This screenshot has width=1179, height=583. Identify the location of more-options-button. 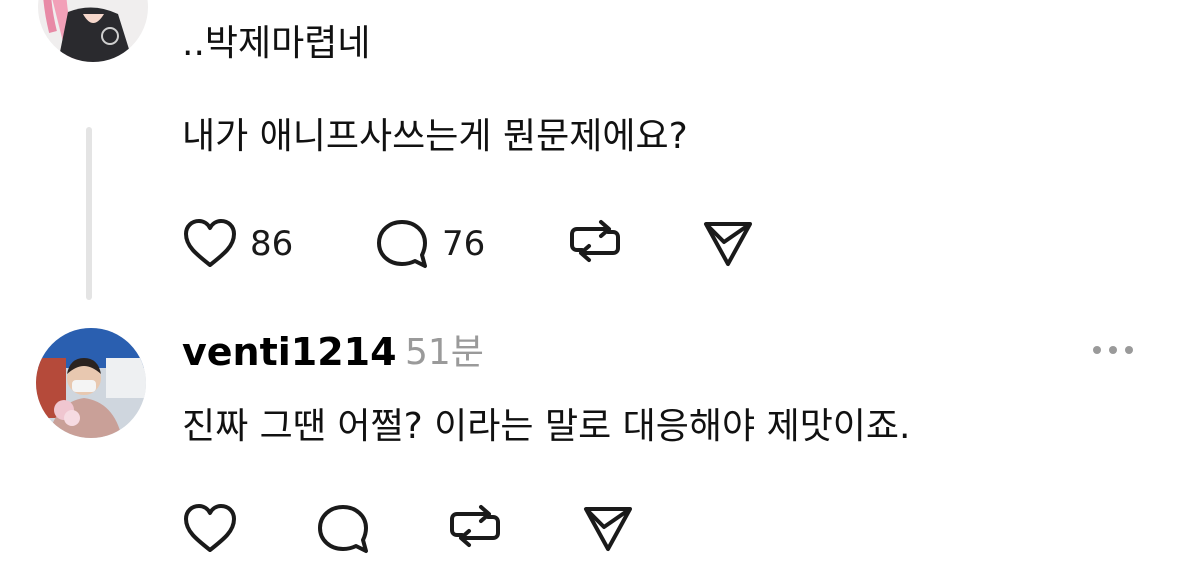
(1113, 350).